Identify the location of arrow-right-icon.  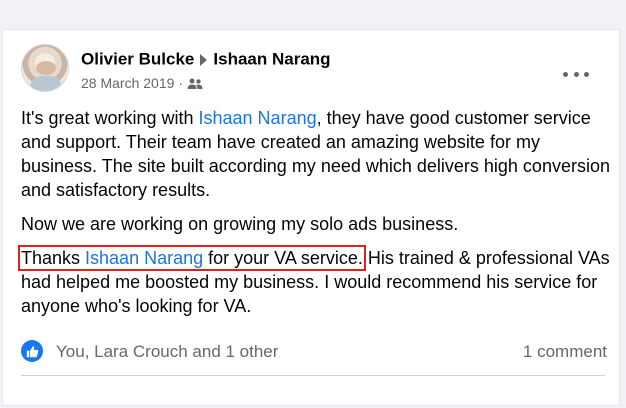
(204, 59).